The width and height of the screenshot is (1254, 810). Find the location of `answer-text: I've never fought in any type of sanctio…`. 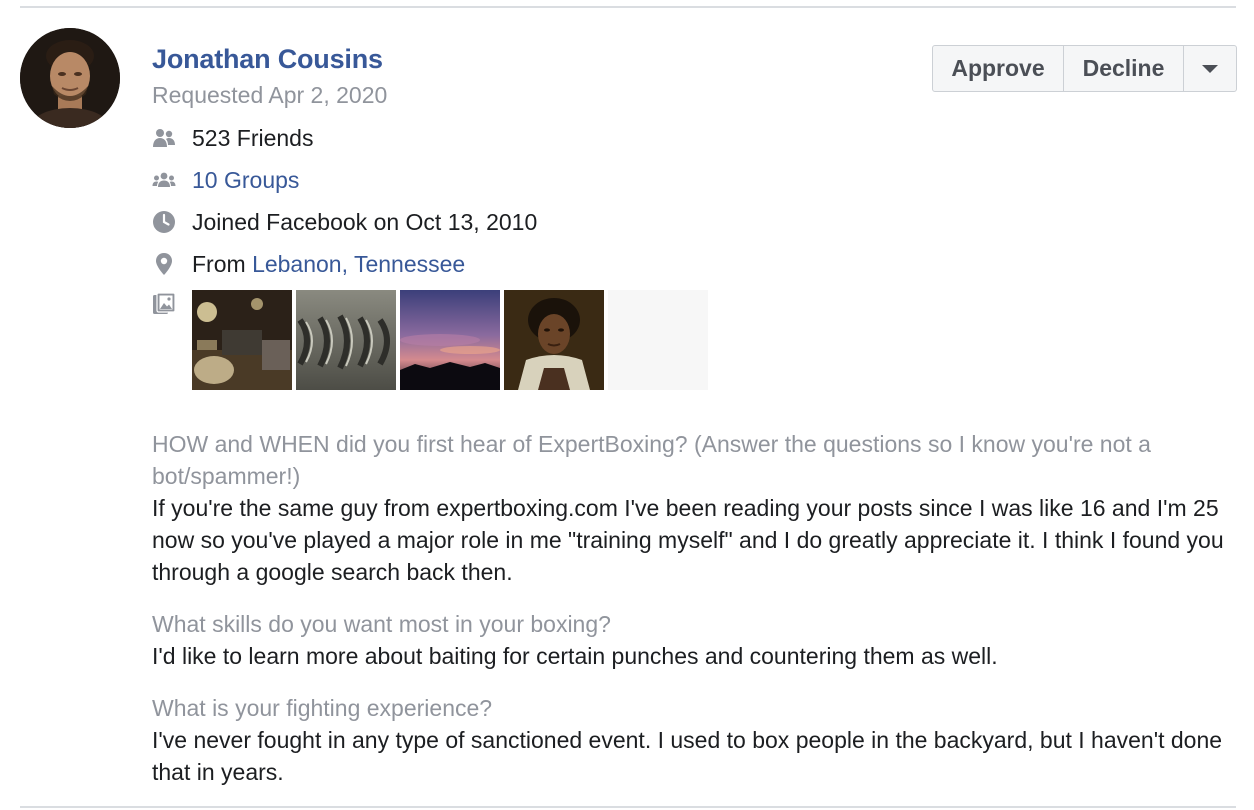

answer-text: I've never fought in any type of sanctio… is located at coordinates (687, 756).